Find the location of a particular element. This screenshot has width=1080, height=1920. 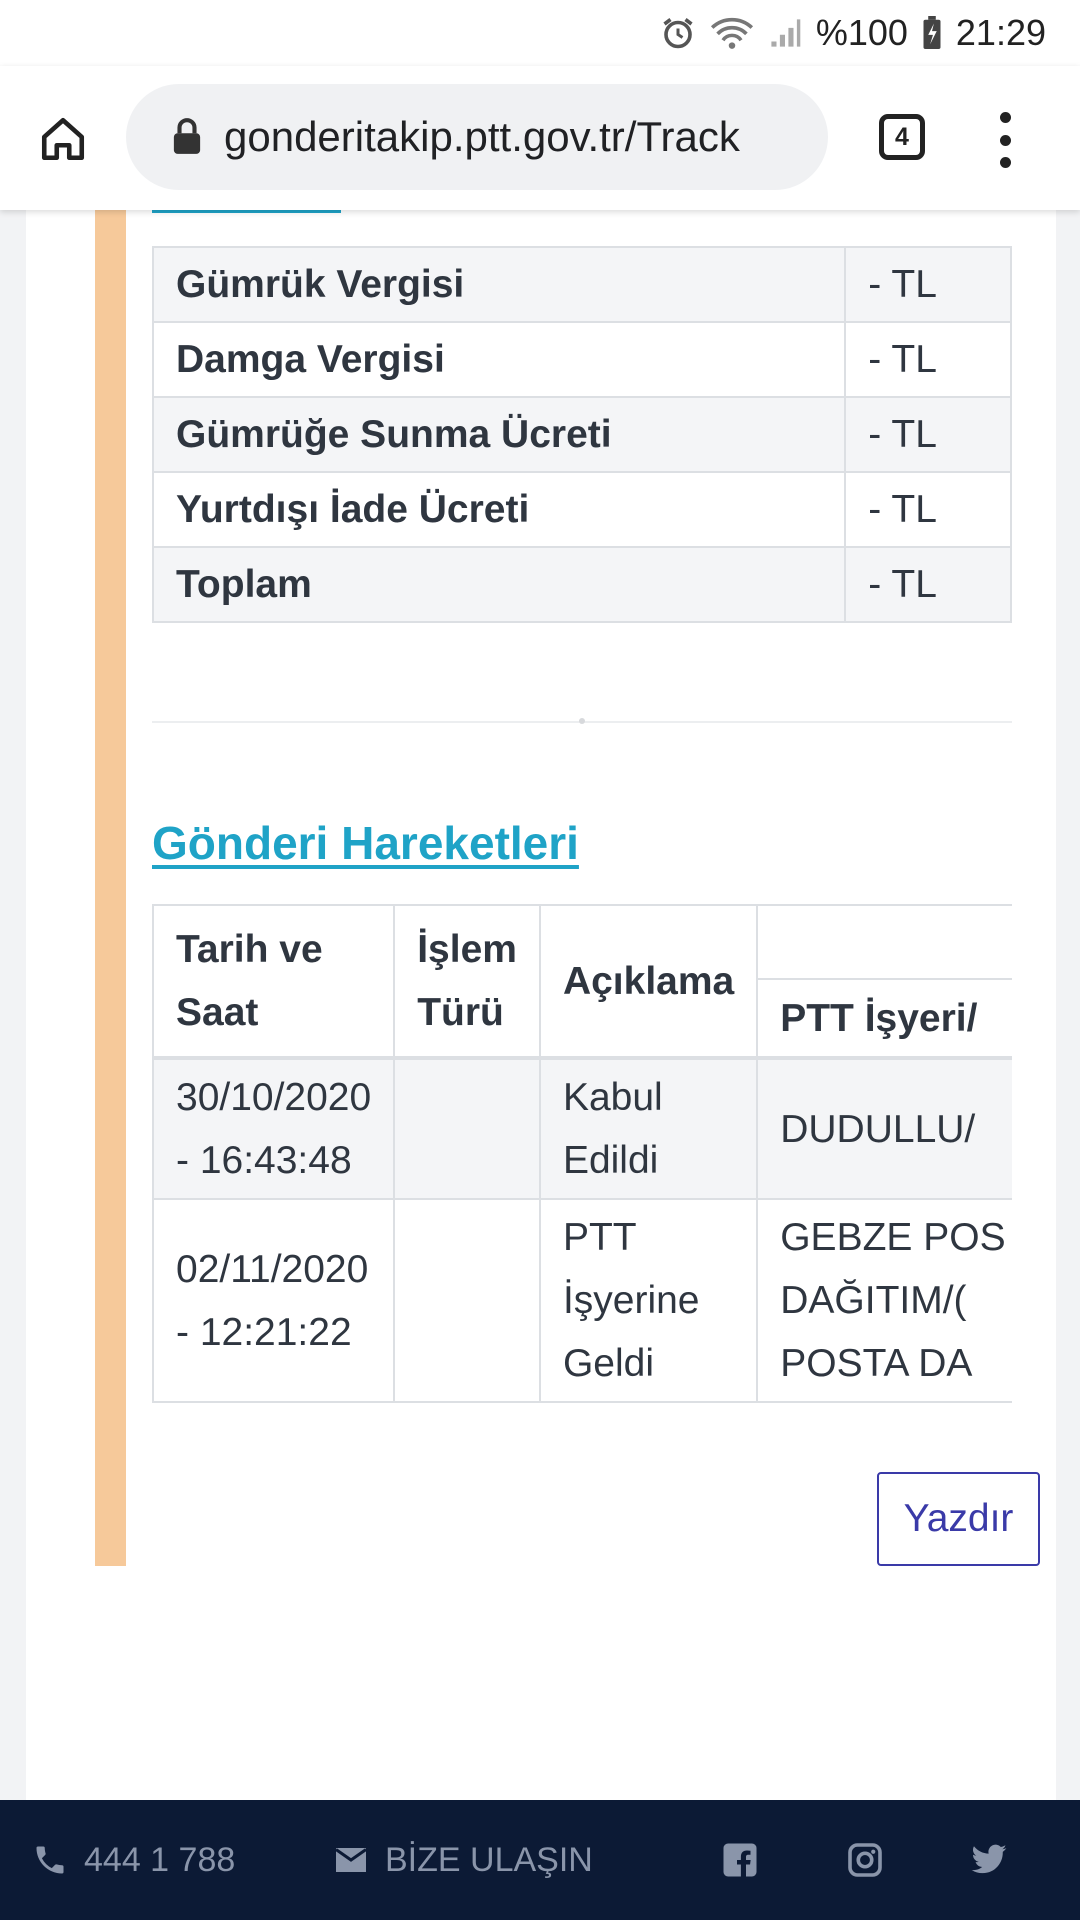

header-office: PTT İşyeri/ is located at coordinates (884, 1019).